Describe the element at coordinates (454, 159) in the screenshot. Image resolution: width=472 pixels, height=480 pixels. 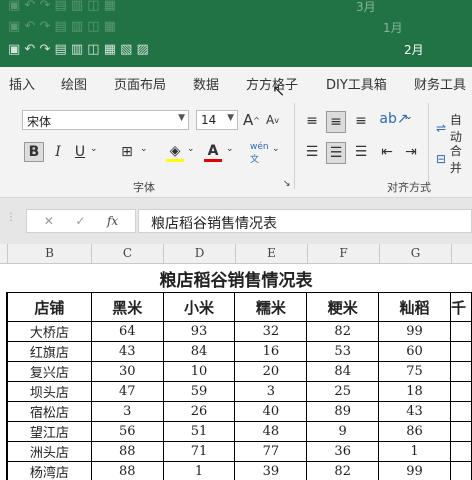
I see `merge-center-button: ⊟ 合并` at that location.